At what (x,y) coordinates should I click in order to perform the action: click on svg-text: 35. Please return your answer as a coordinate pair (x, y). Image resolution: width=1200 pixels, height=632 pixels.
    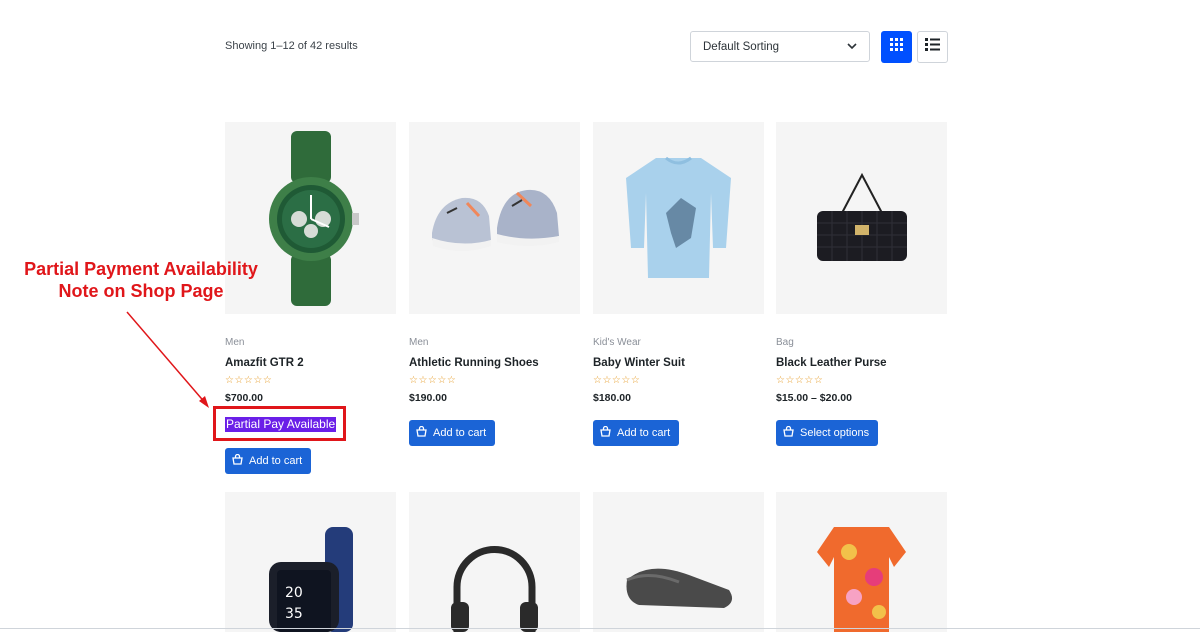
    Looking at the image, I should click on (294, 614).